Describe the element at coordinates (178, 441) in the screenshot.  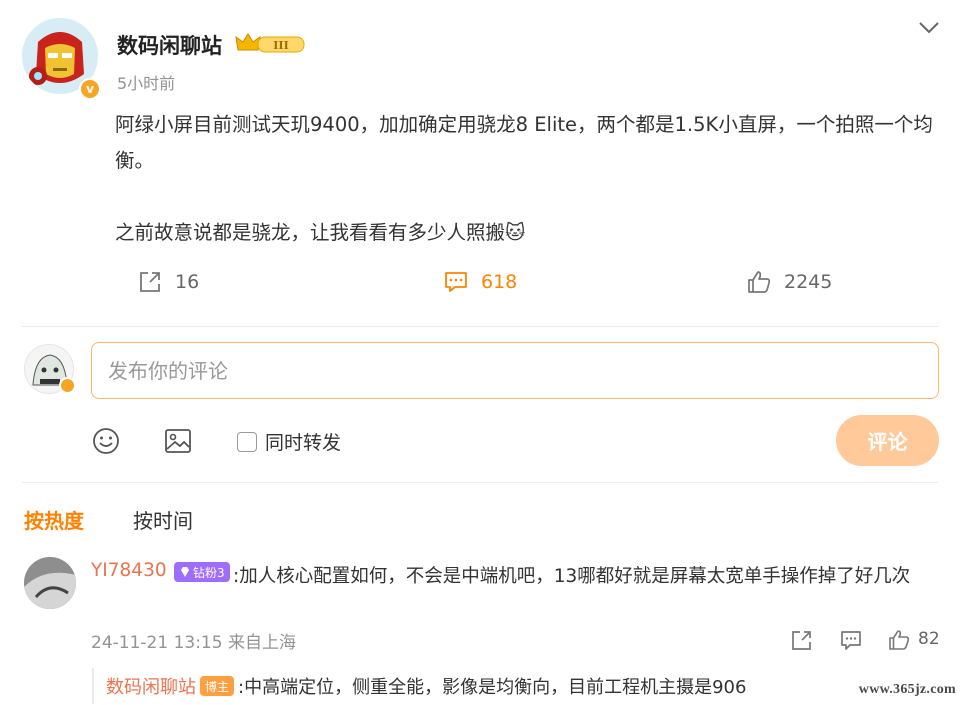
I see `image-icon` at that location.